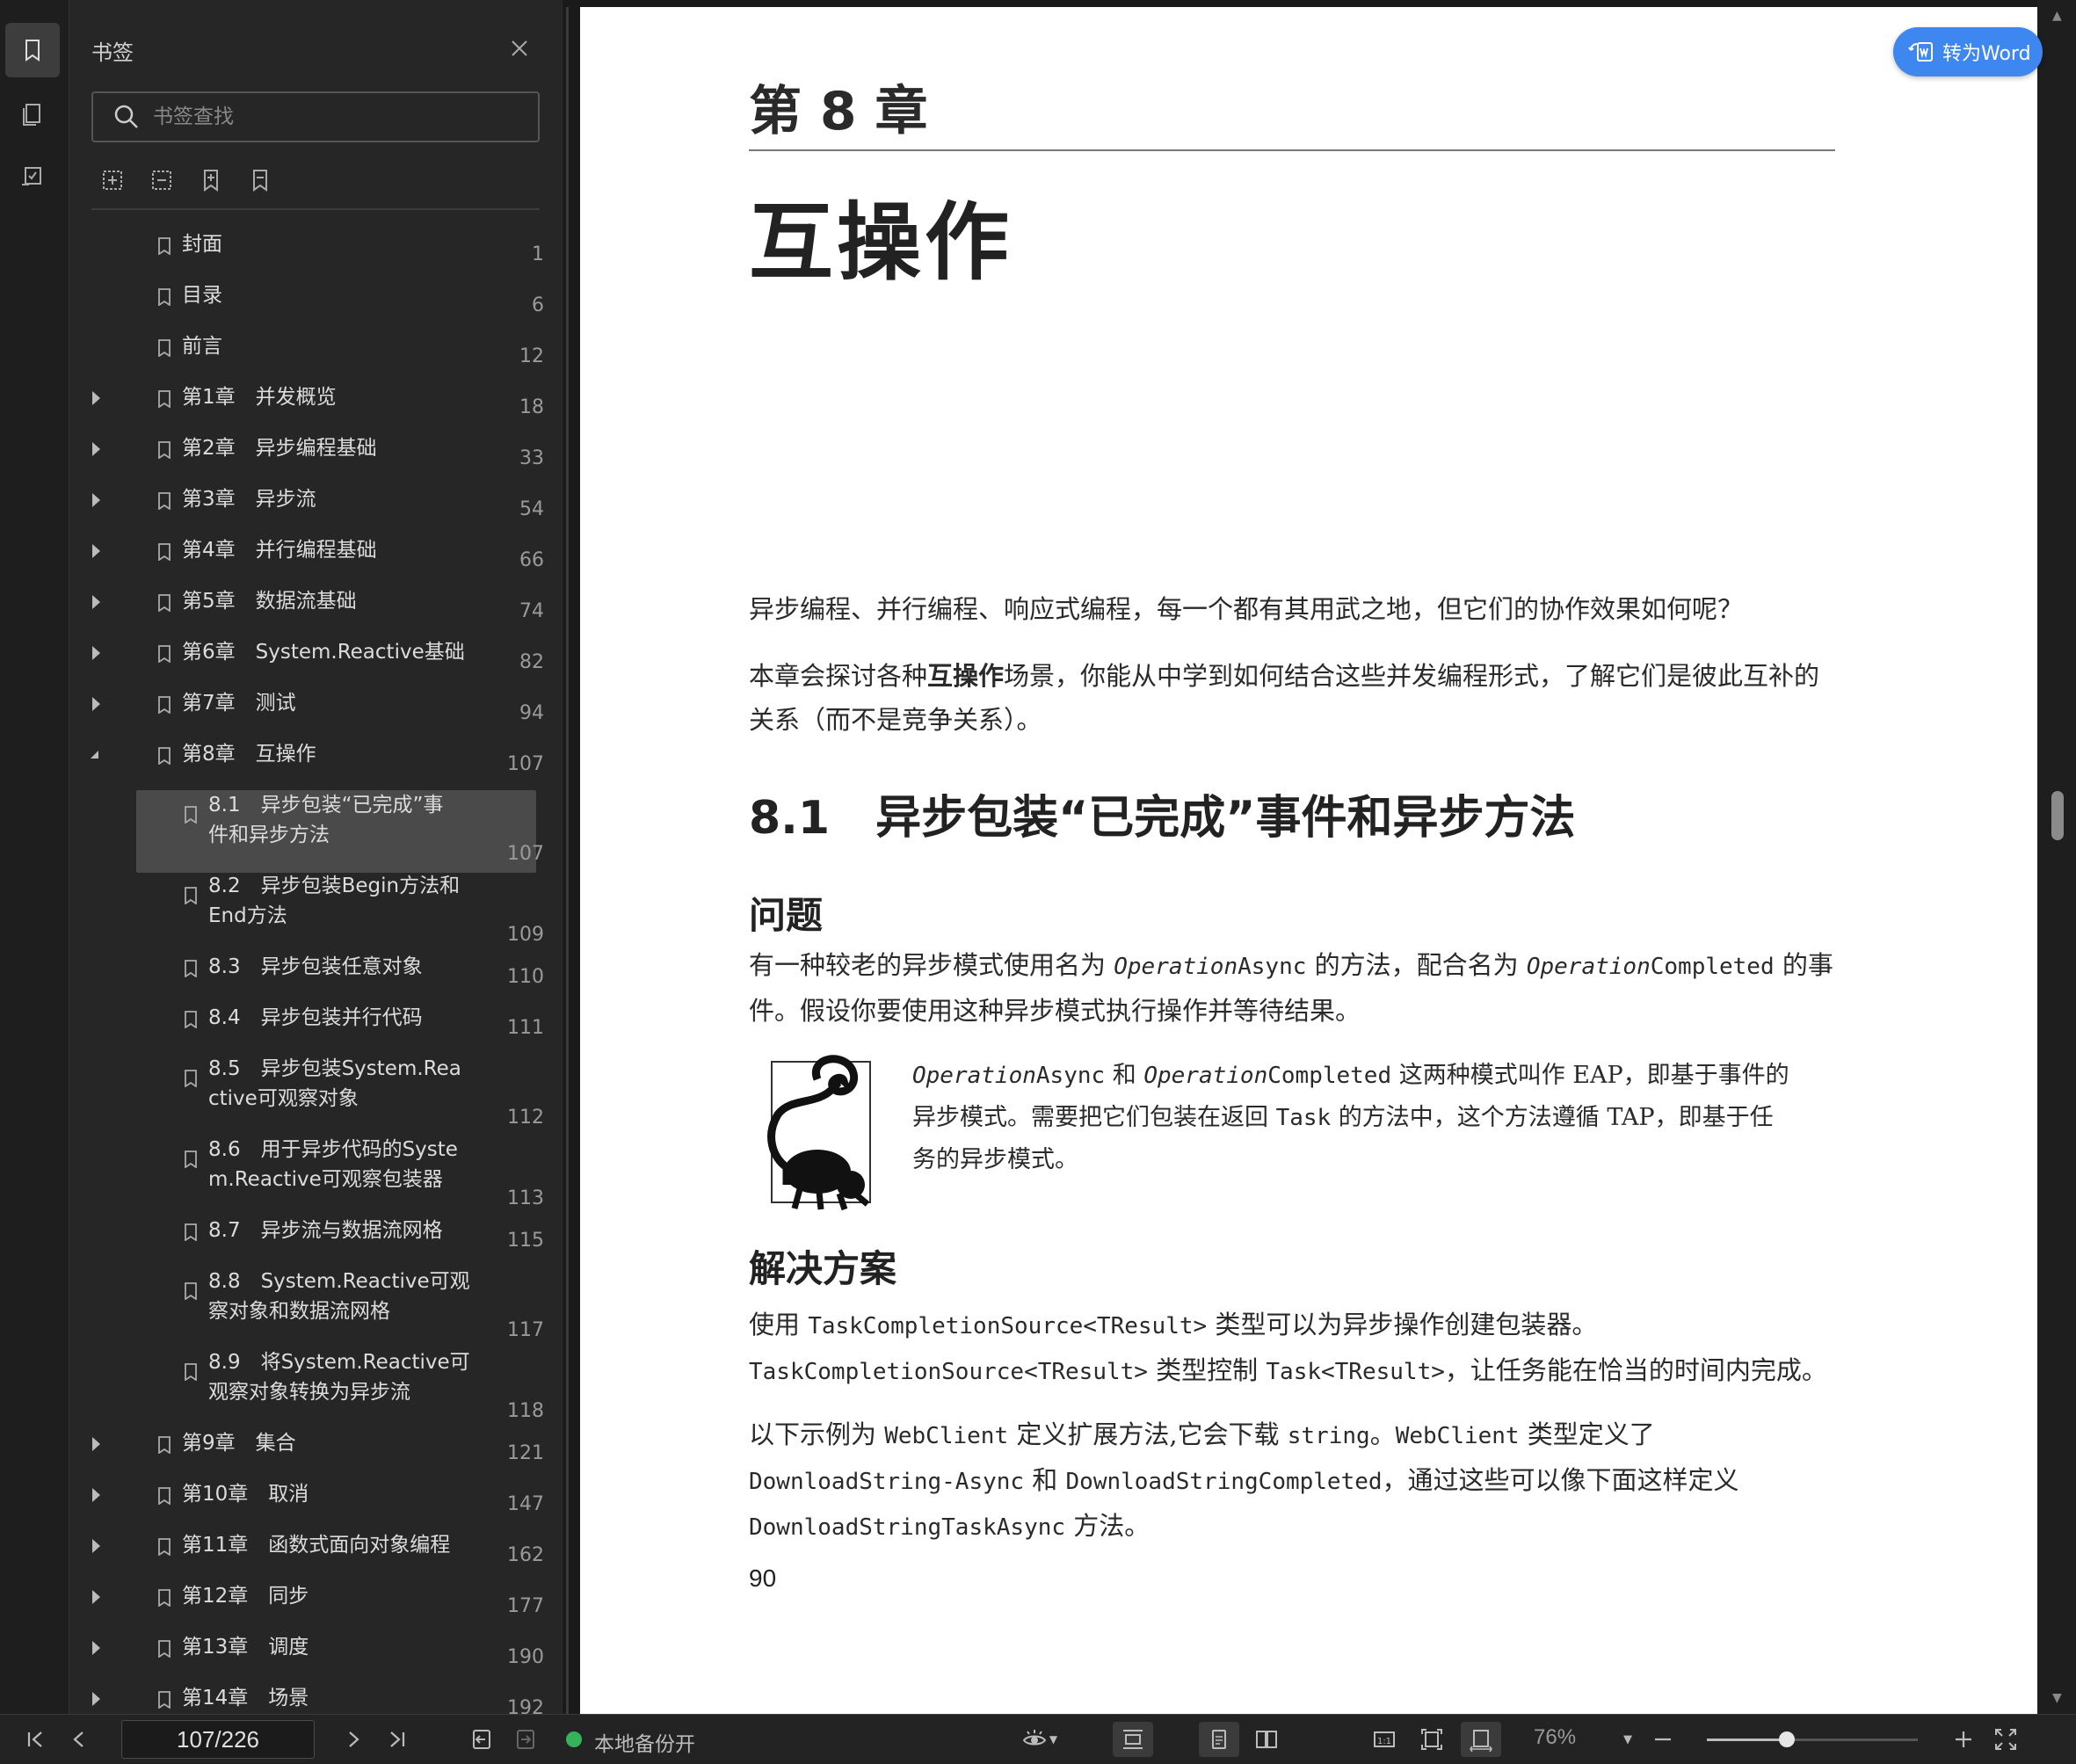 The width and height of the screenshot is (2076, 1764). Describe the element at coordinates (306, 360) in the screenshot. I see `bookmark-chapter-item: 前言 12` at that location.